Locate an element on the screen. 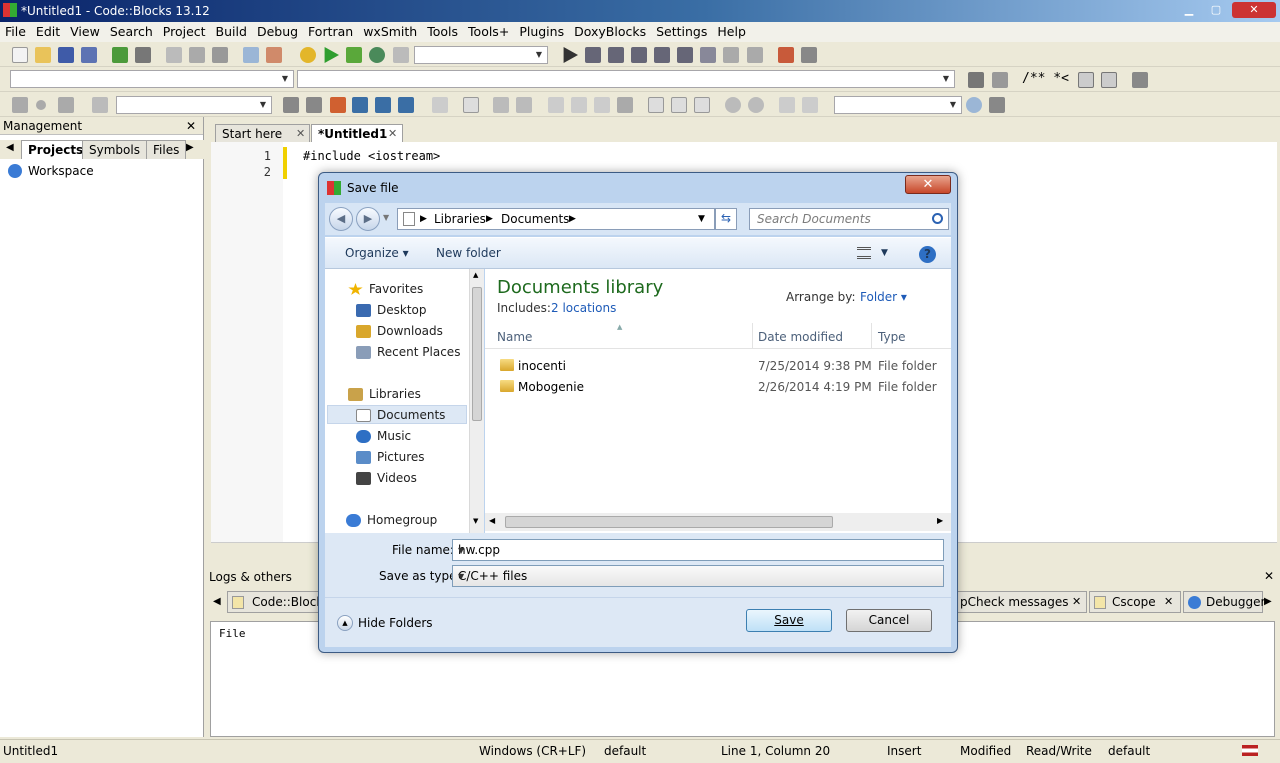  arrange-select: Folder ▾ is located at coordinates (883, 297).